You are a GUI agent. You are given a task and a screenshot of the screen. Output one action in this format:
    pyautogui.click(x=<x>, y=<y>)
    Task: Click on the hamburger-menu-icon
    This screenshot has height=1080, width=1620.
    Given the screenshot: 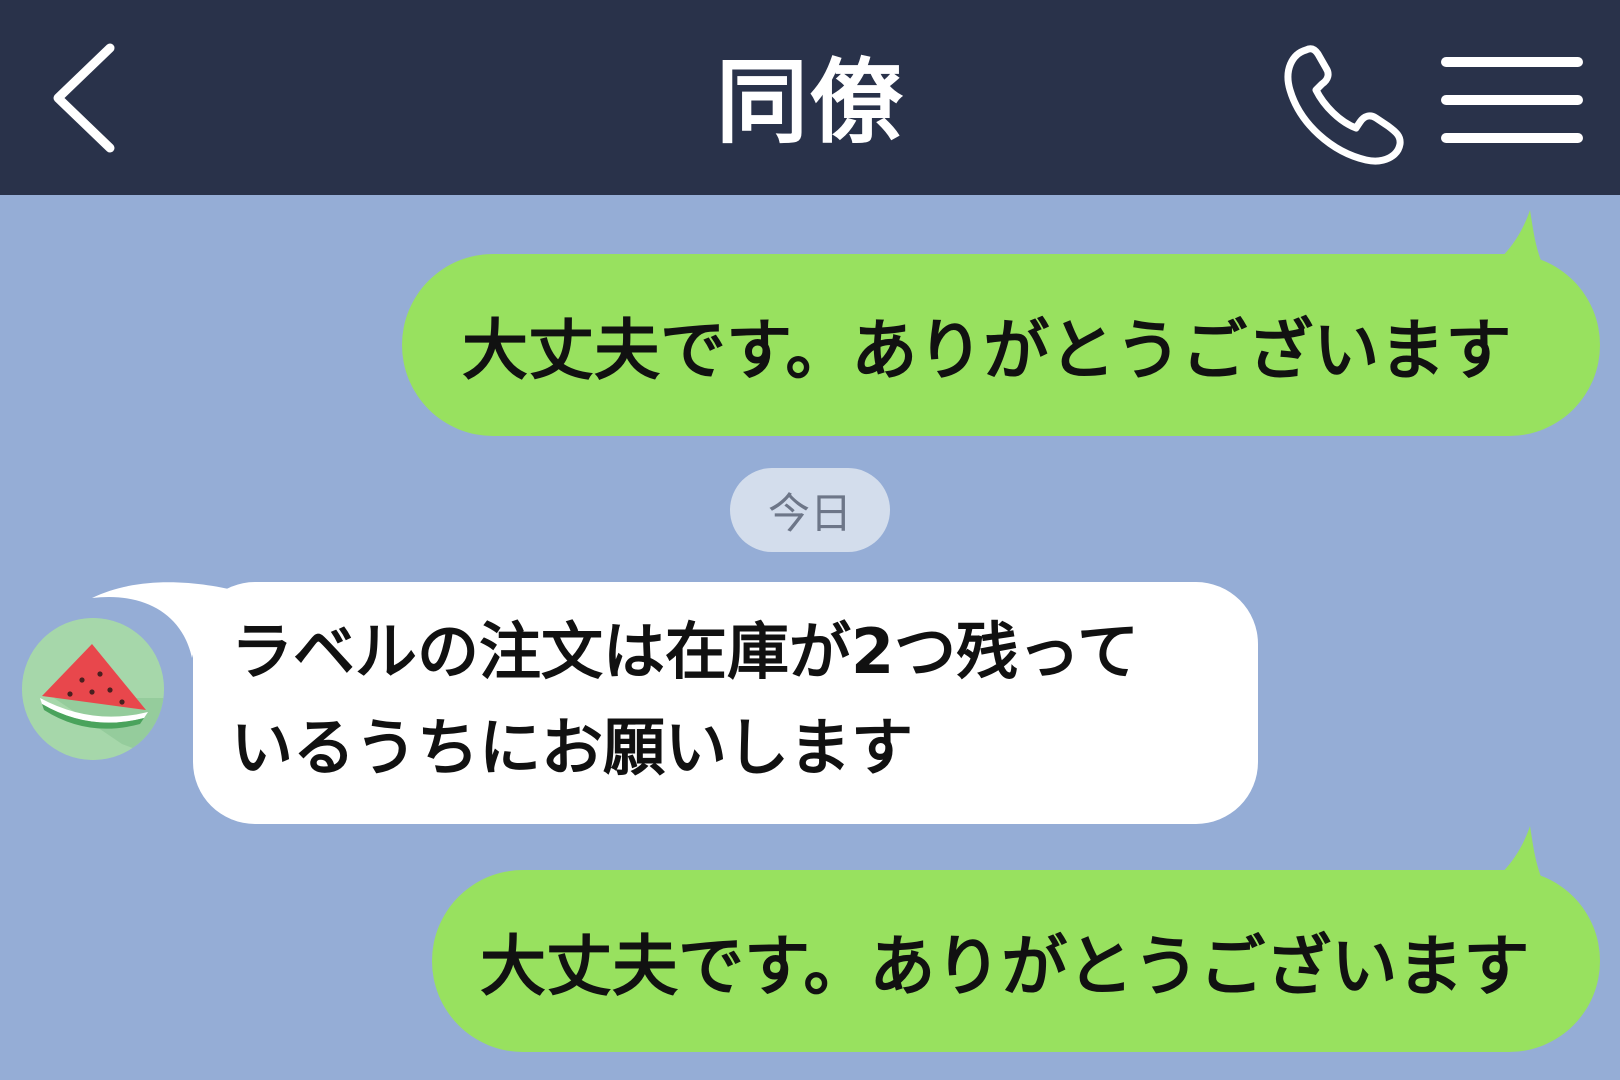 What is the action you would take?
    pyautogui.click(x=1512, y=100)
    